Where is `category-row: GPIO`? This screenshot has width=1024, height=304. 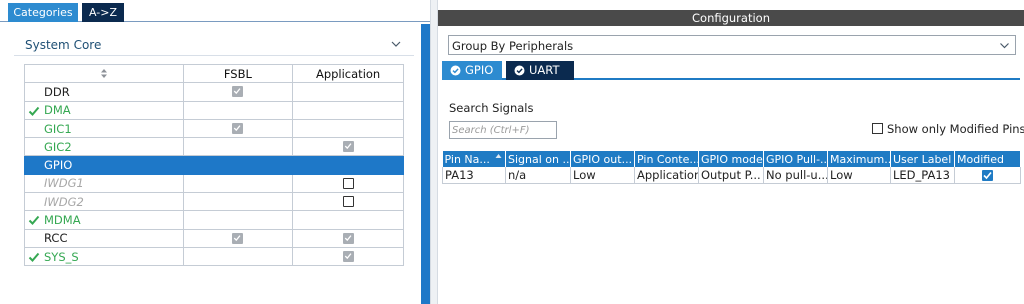
category-row: GPIO is located at coordinates (214, 165).